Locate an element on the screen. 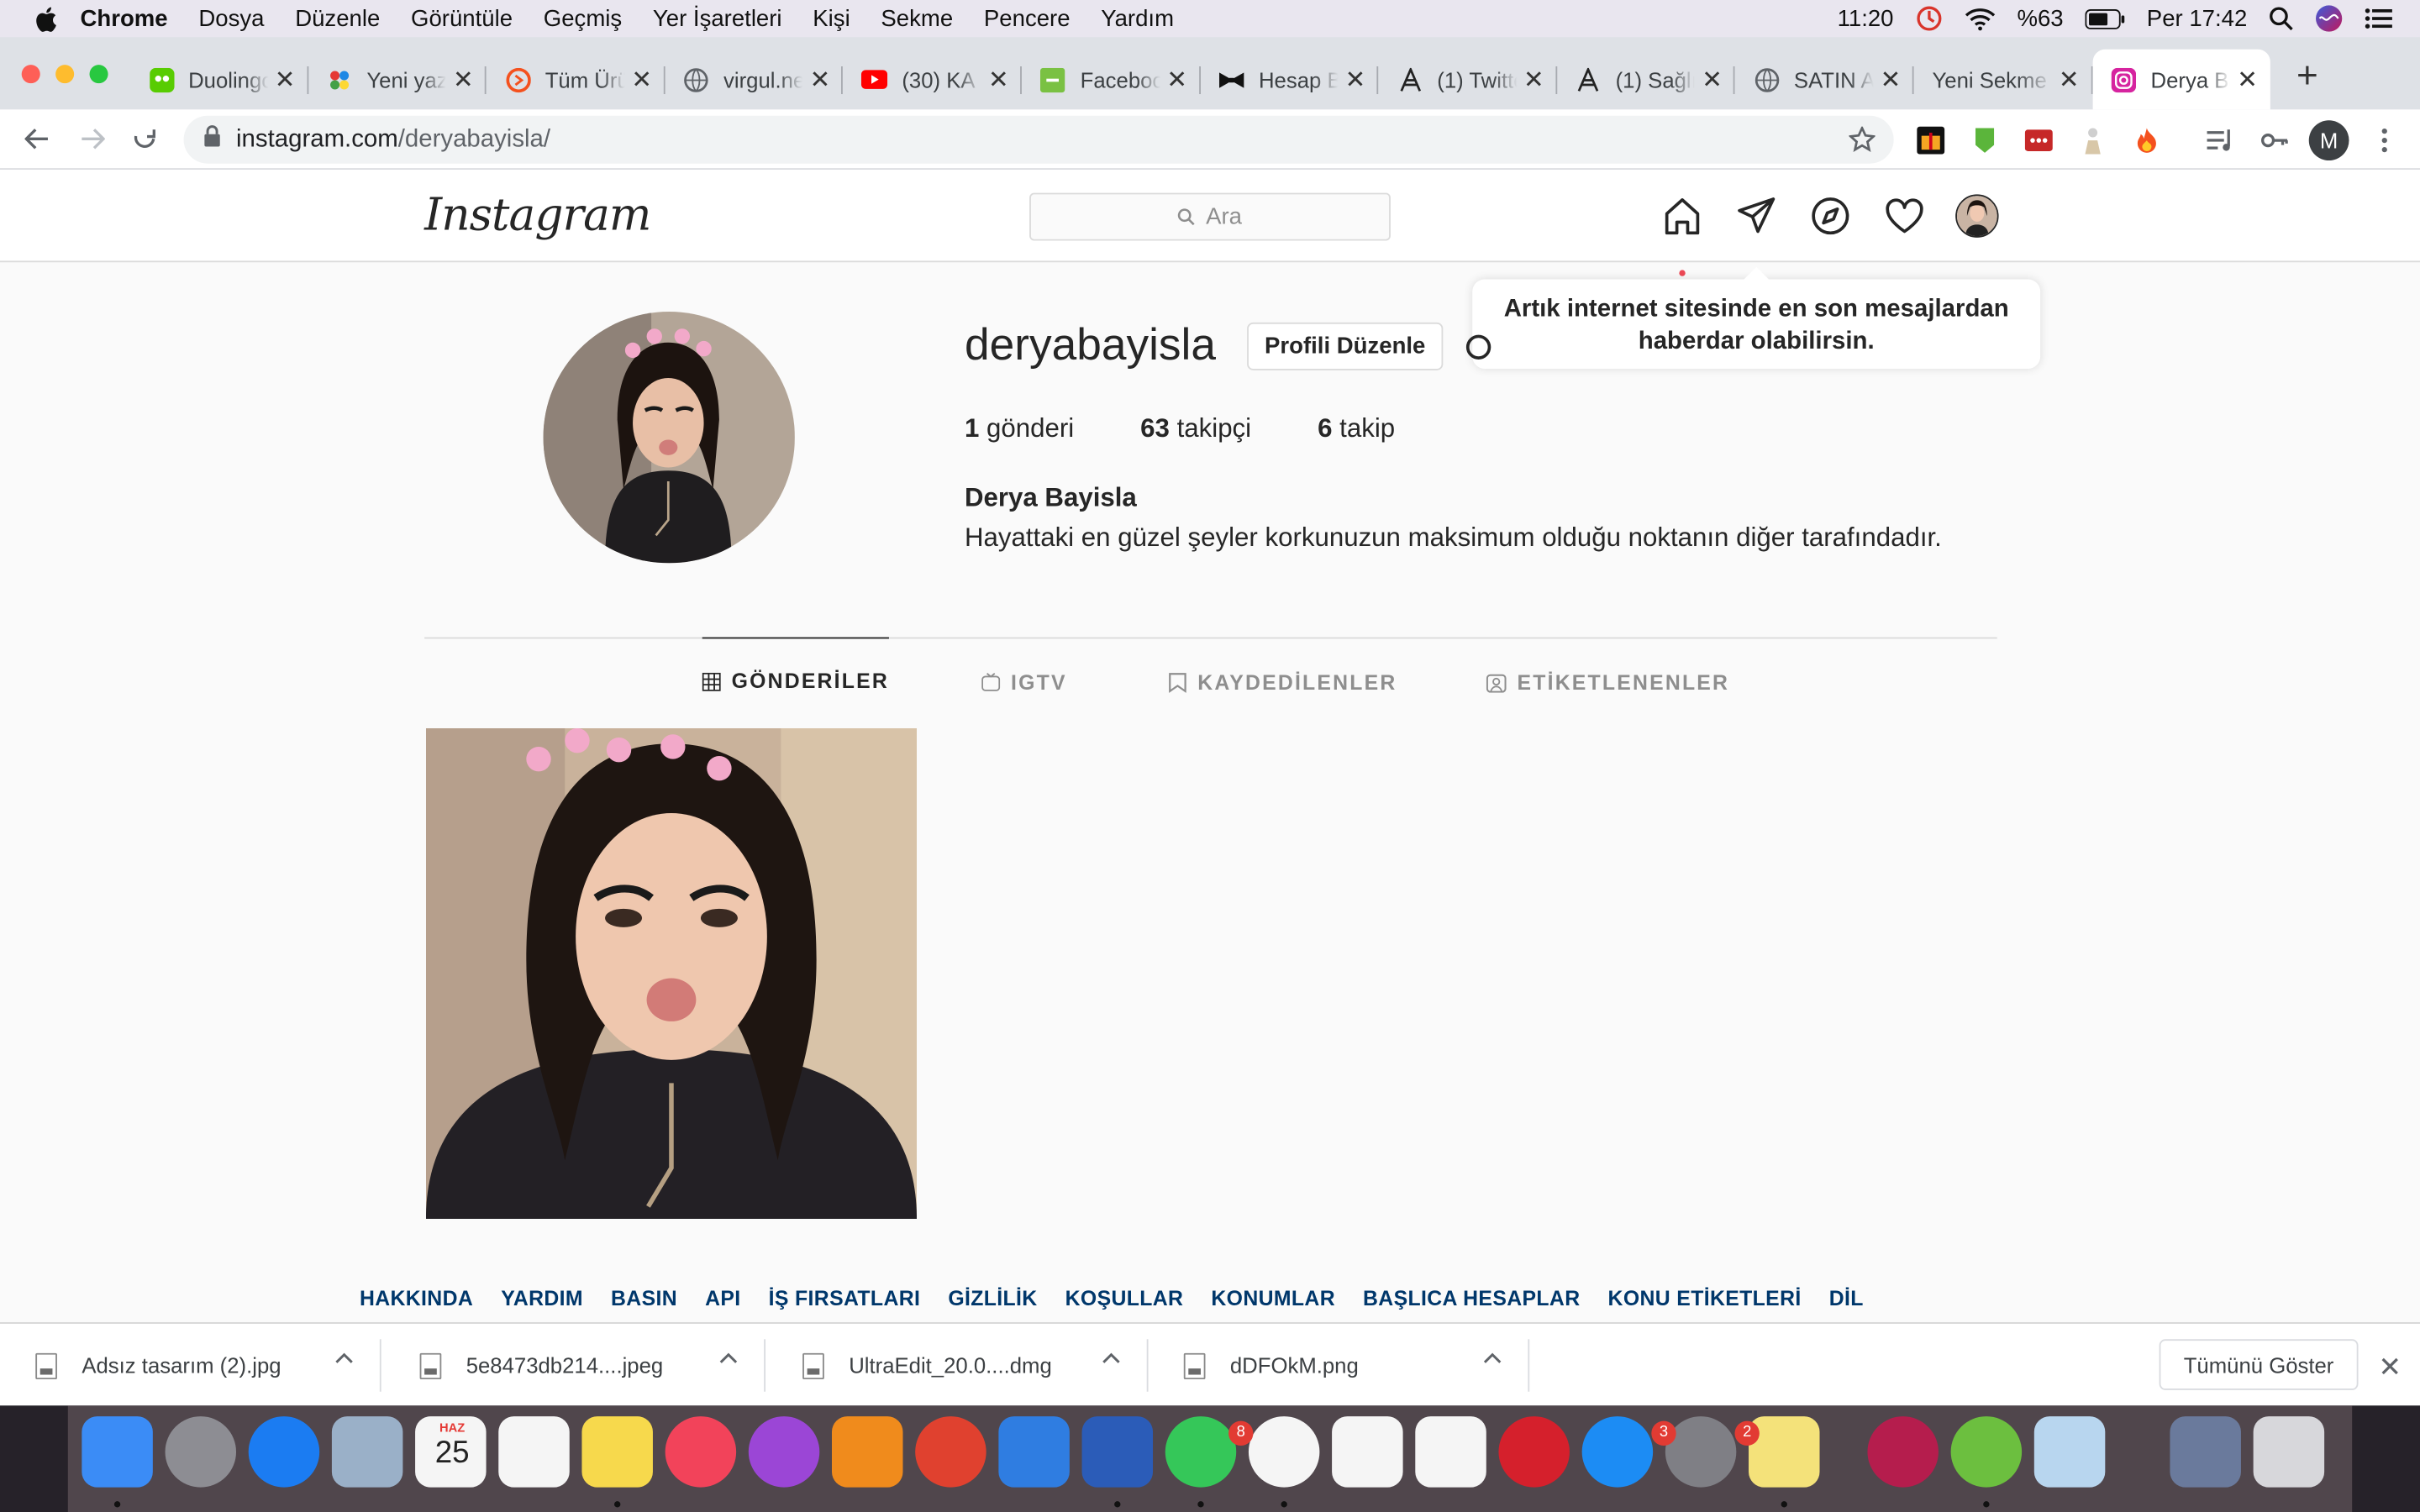 The height and width of the screenshot is (1512, 2420). forward-arrow-icon is located at coordinates (92, 139).